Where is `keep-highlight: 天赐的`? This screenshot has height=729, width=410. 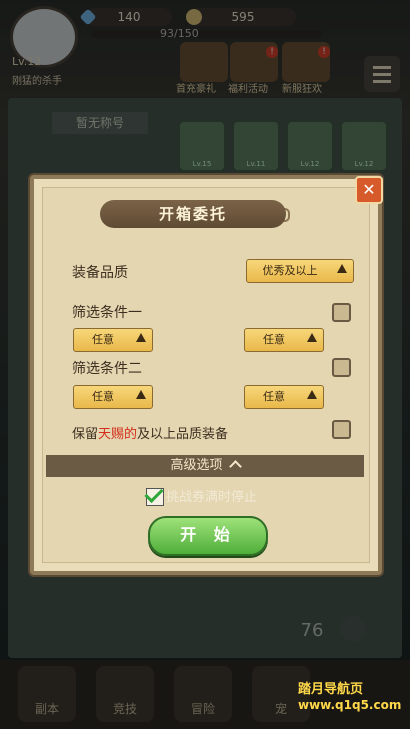 keep-highlight: 天赐的 is located at coordinates (118, 434).